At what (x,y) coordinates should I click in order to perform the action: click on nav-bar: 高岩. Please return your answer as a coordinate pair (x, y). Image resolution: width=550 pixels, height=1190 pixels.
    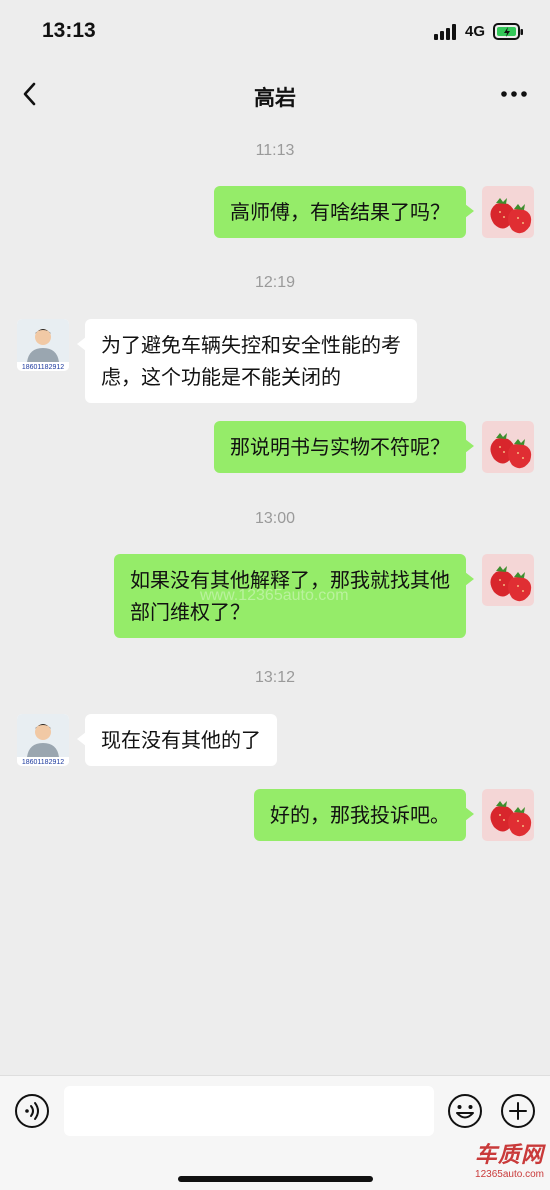
    Looking at the image, I should click on (275, 94).